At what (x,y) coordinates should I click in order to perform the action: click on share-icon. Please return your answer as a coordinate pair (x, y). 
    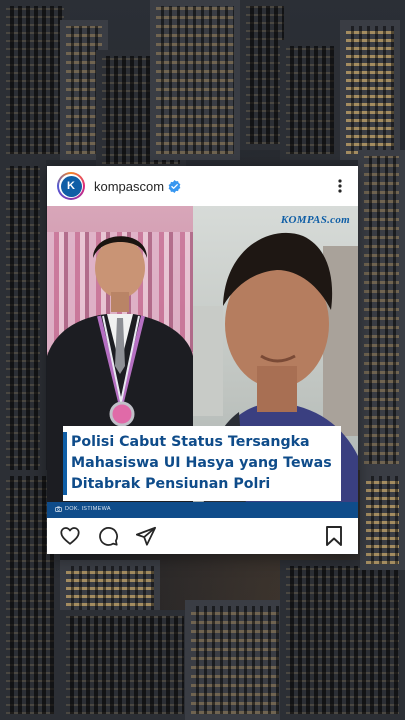
    Looking at the image, I should click on (146, 536).